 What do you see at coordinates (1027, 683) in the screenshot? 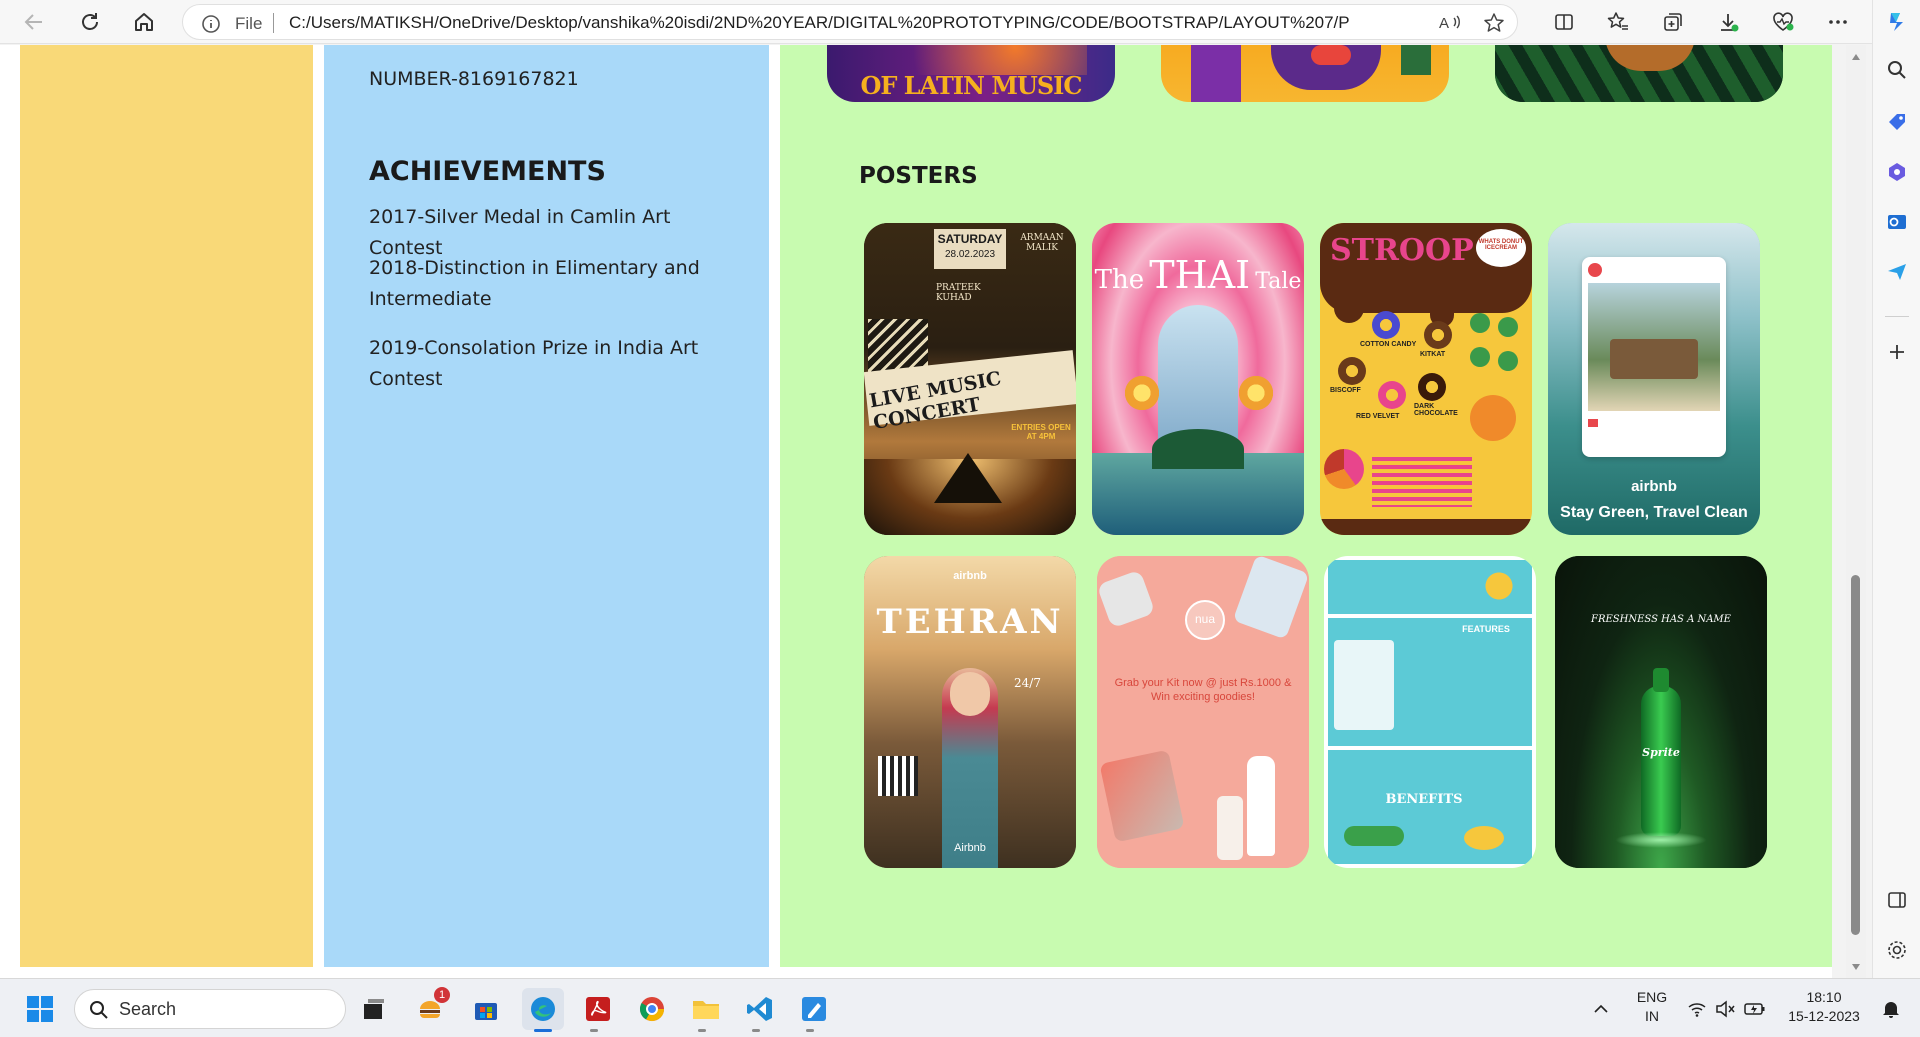
I see `poster-text: 24/7` at bounding box center [1027, 683].